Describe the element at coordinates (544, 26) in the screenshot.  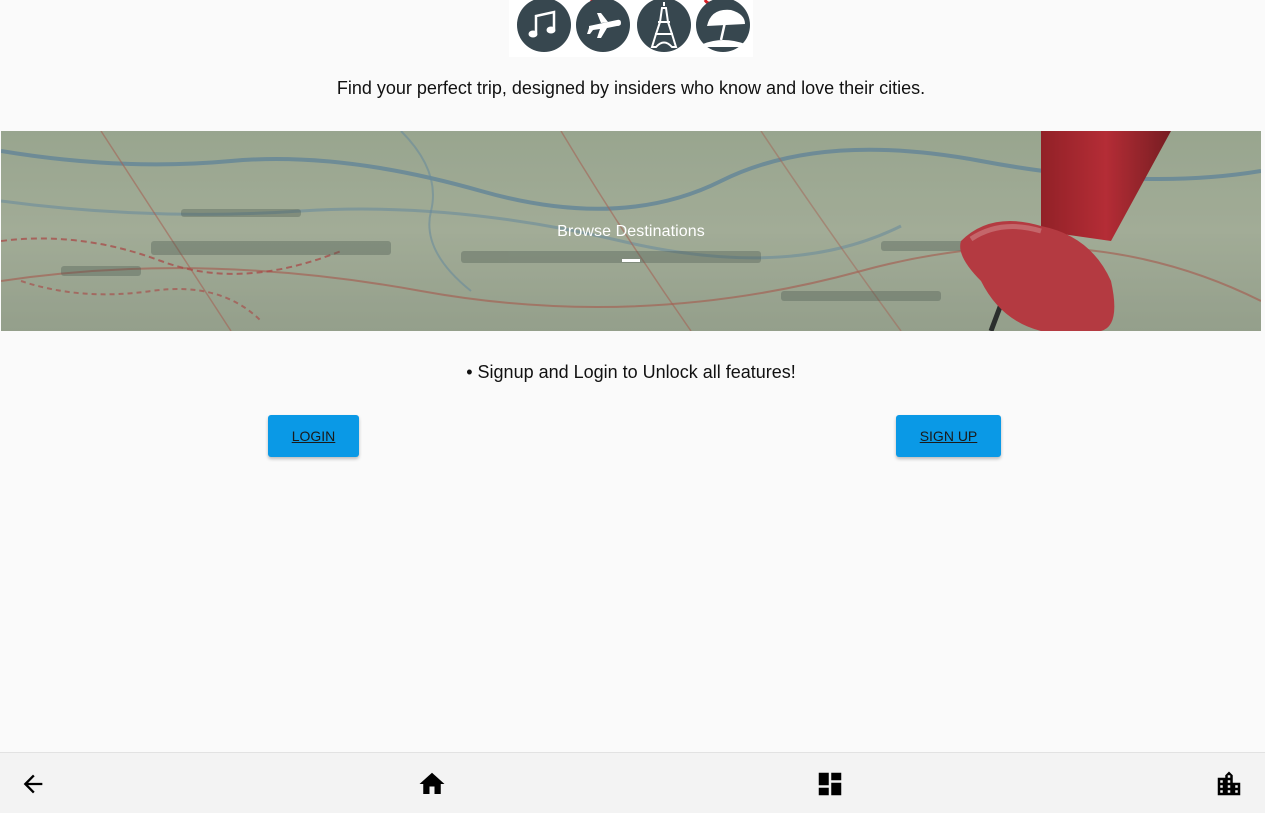
I see `music-note-icon` at that location.